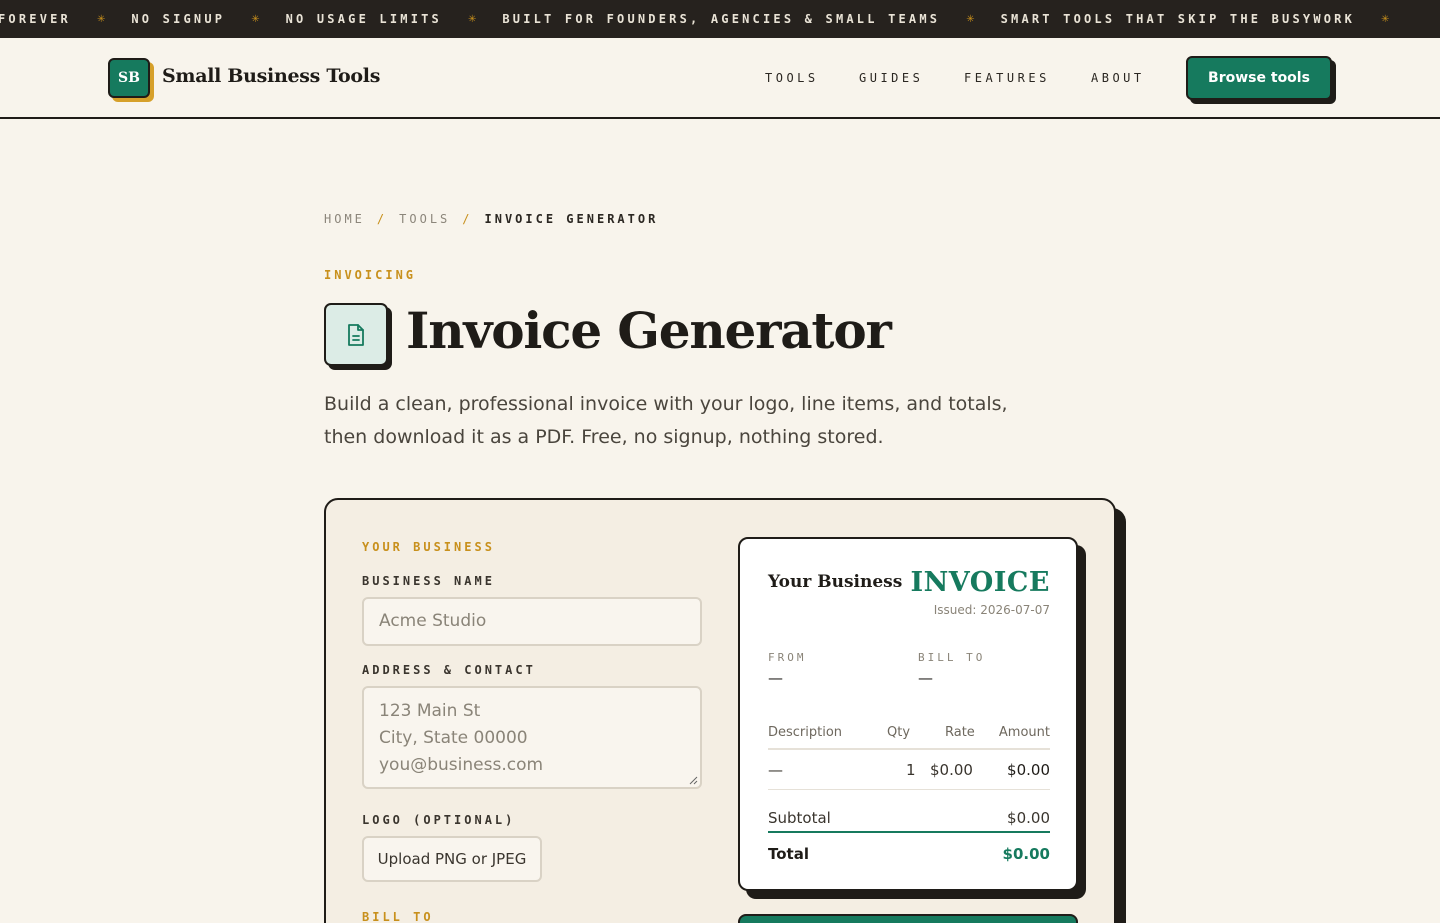 The image size is (1440, 923). Describe the element at coordinates (433, 621) in the screenshot. I see `business-name-placeholder: Acme Studio` at that location.